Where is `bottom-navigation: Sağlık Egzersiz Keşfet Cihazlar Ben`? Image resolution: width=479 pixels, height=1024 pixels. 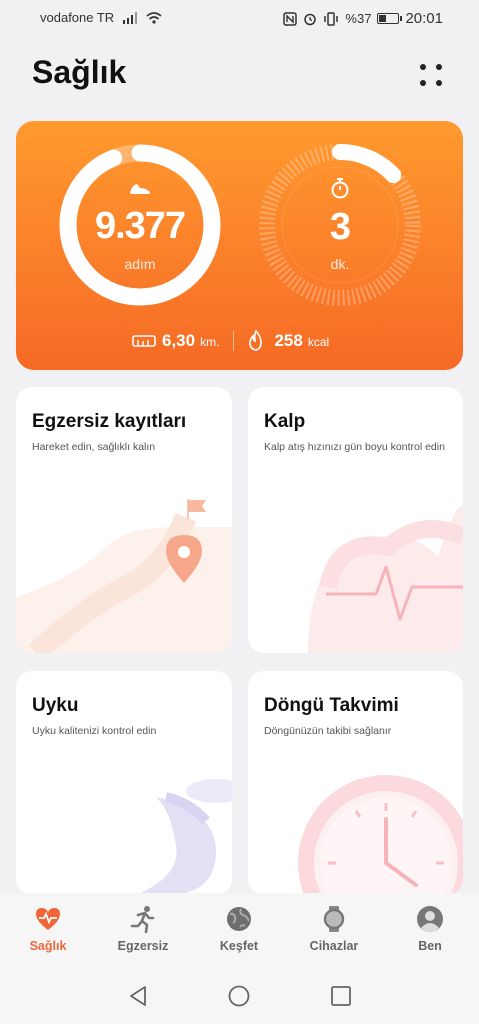 bottom-navigation: Sağlık Egzersiz Keşfet Cihazlar Ben is located at coordinates (239, 930).